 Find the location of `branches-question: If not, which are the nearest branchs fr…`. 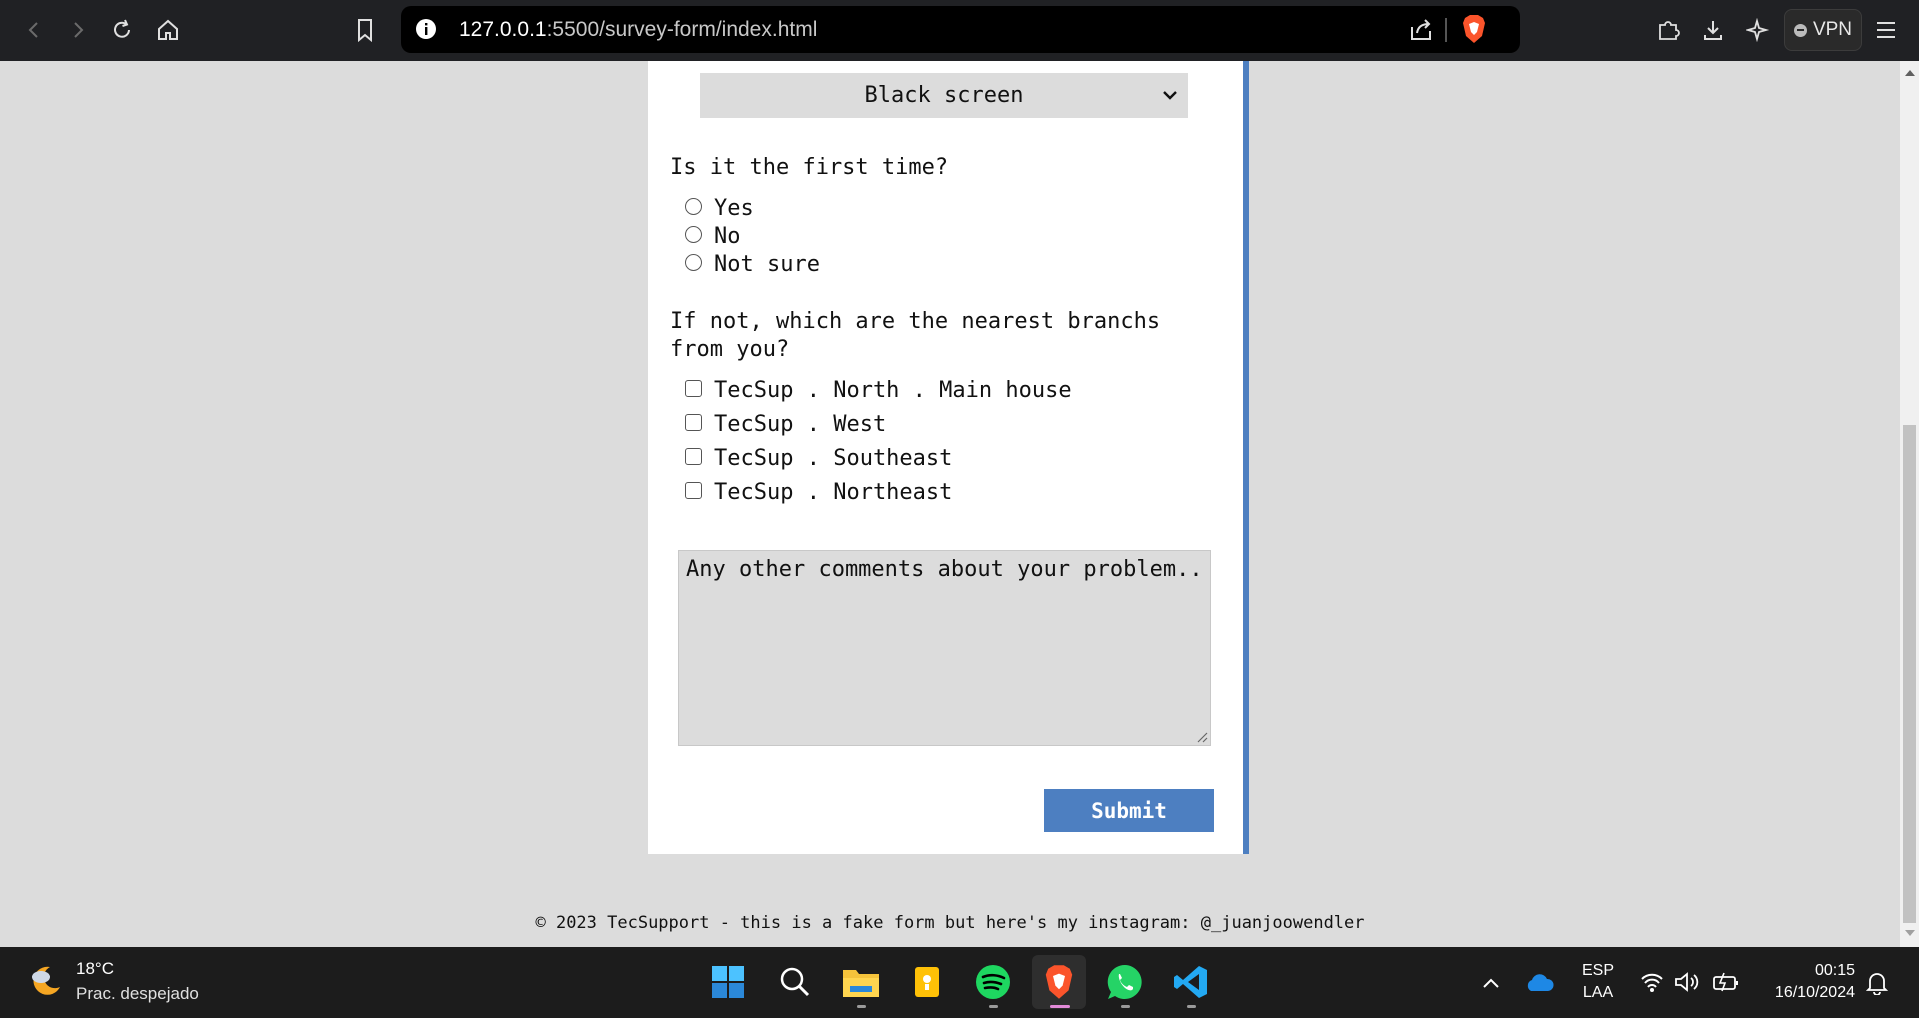

branches-question: If not, which are the nearest branchs fr… is located at coordinates (915, 335).